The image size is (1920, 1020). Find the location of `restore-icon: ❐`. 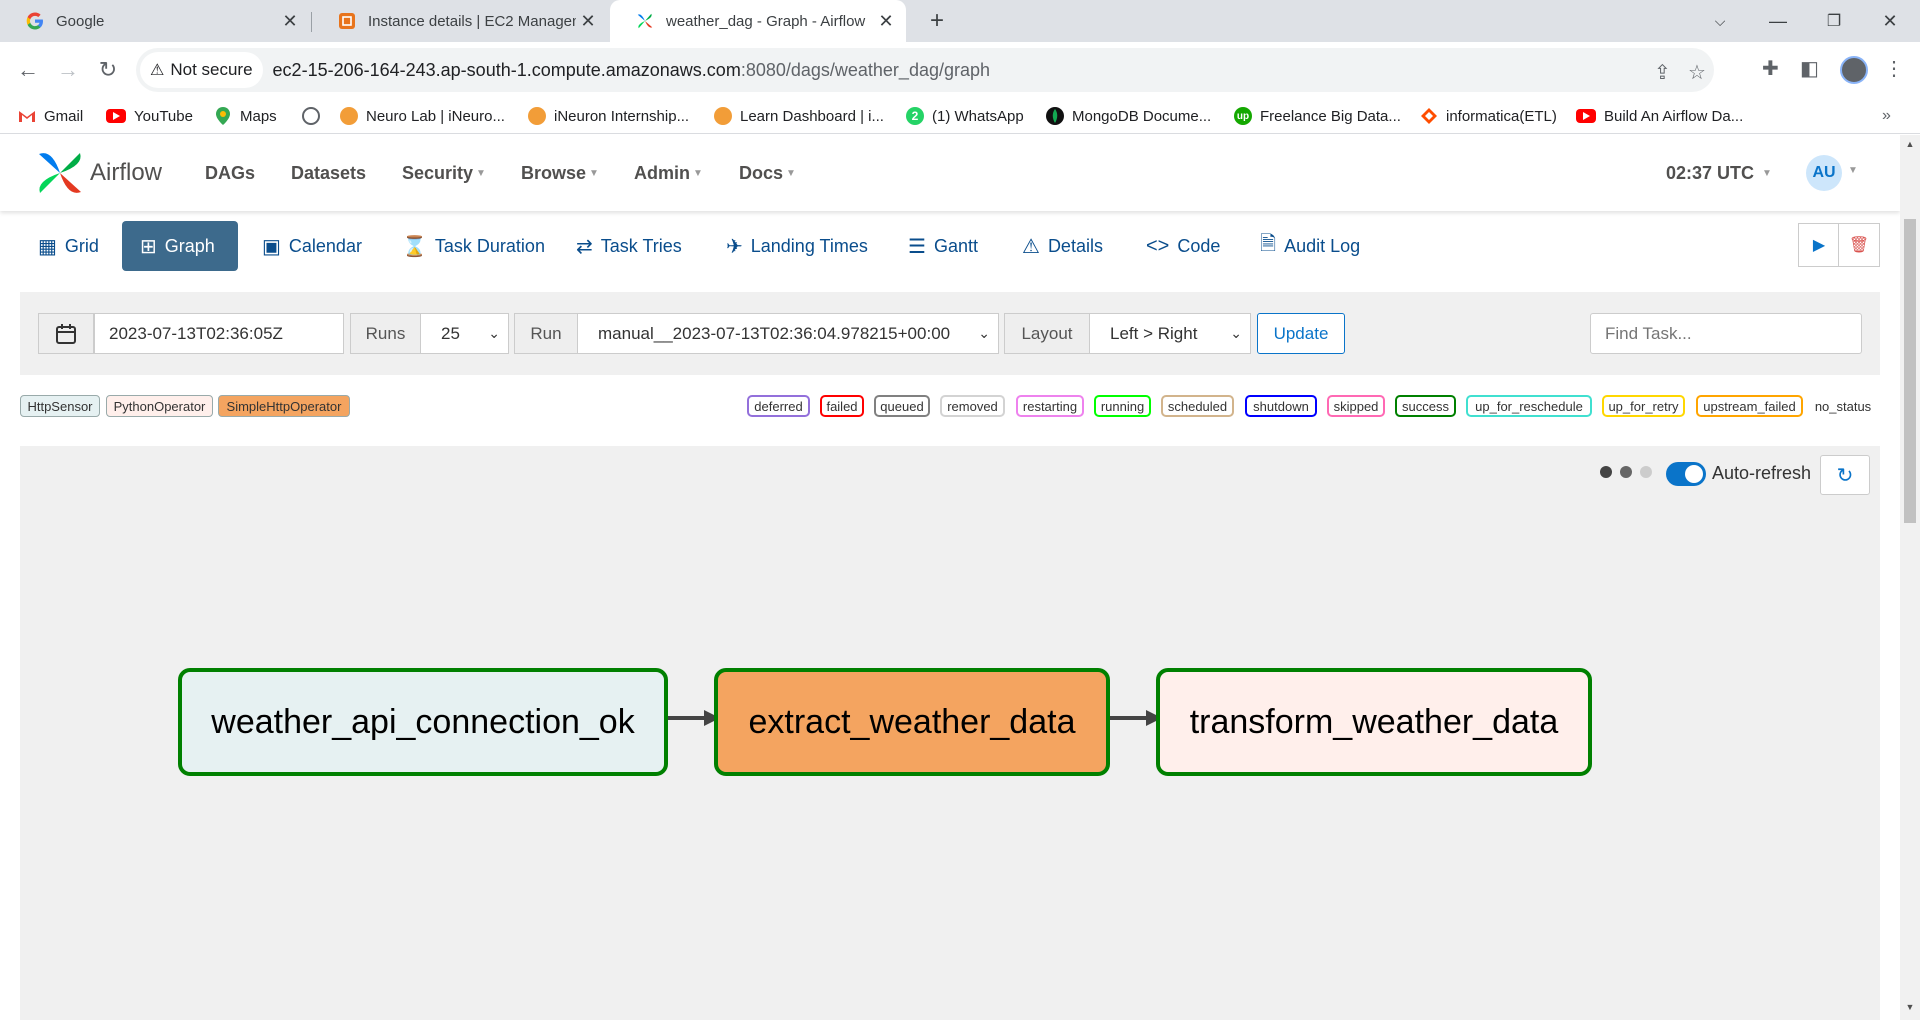

restore-icon: ❐ is located at coordinates (1834, 21).